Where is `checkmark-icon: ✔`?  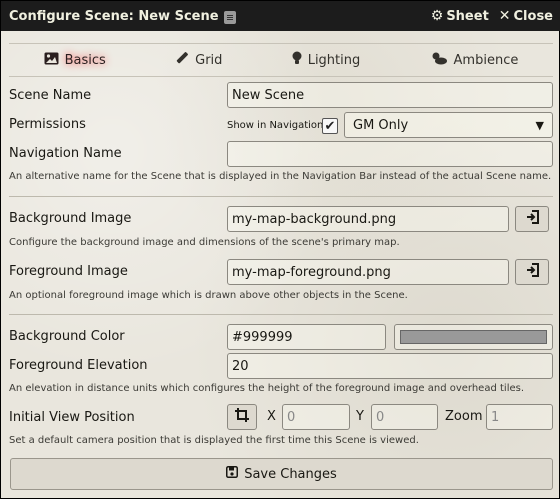 checkmark-icon: ✔ is located at coordinates (330, 126).